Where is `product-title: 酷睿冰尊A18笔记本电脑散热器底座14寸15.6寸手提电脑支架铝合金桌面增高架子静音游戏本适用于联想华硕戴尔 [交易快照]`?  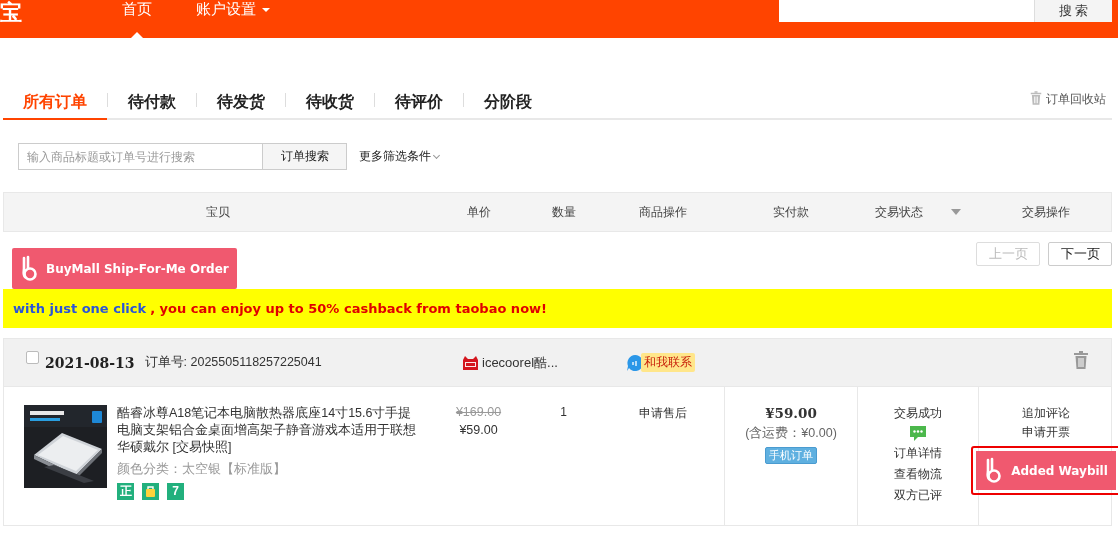 product-title: 酷睿冰尊A18笔记本电脑散热器底座14寸15.6寸手提电脑支架铝合金桌面增高架子静音游戏本适用于联想华硕戴尔 [交易快照] is located at coordinates (269, 430).